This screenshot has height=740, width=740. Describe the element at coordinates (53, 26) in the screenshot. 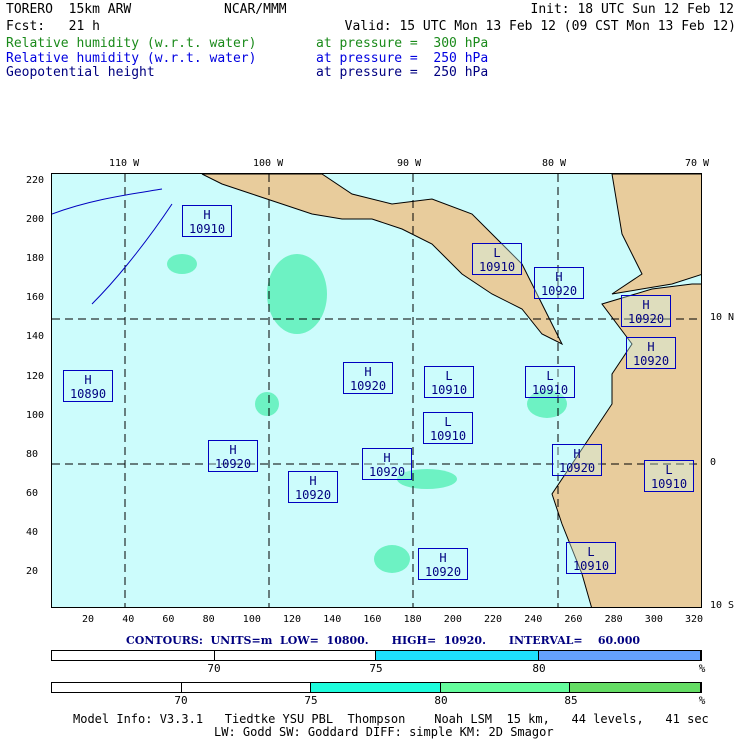

I see `forecast-hour: Fcst: 21 h` at that location.